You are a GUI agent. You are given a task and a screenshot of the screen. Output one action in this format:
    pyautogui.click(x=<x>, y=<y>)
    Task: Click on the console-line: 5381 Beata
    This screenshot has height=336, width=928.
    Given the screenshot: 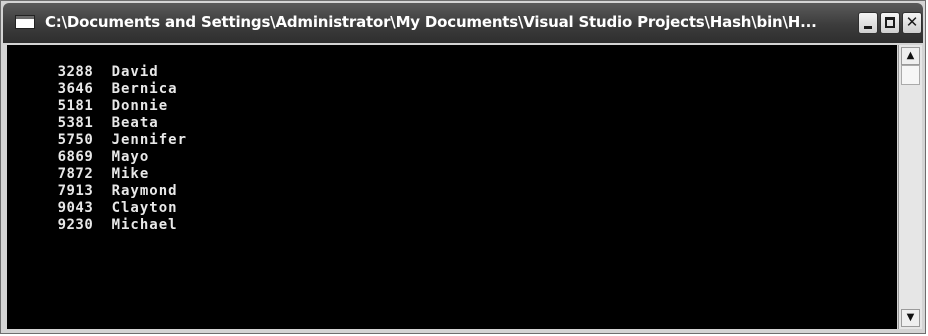 What is the action you would take?
    pyautogui.click(x=83, y=114)
    